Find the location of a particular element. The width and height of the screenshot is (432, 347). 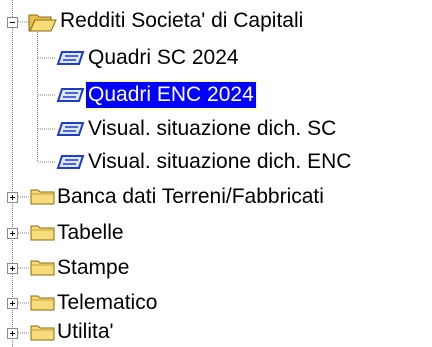

expand-toggle-utilita is located at coordinates (12, 333).